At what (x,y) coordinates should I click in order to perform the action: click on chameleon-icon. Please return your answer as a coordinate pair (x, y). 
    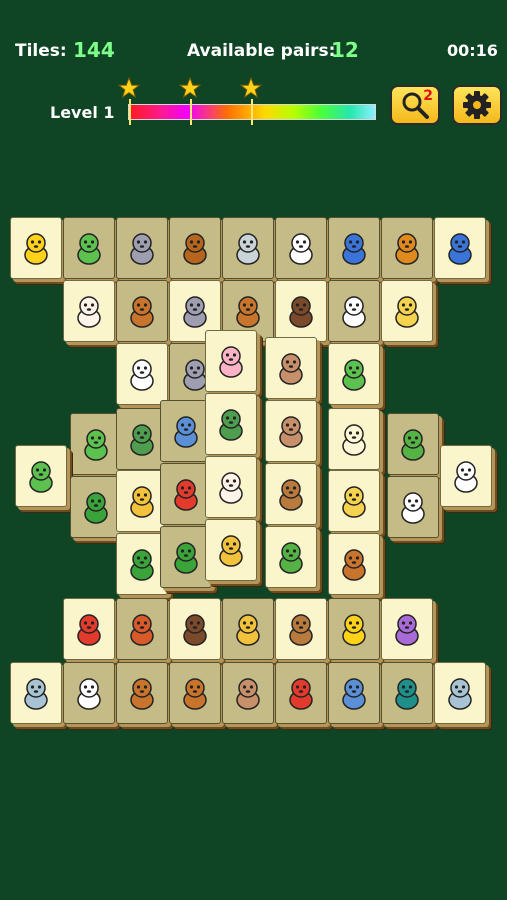
    Looking at the image, I should click on (413, 445).